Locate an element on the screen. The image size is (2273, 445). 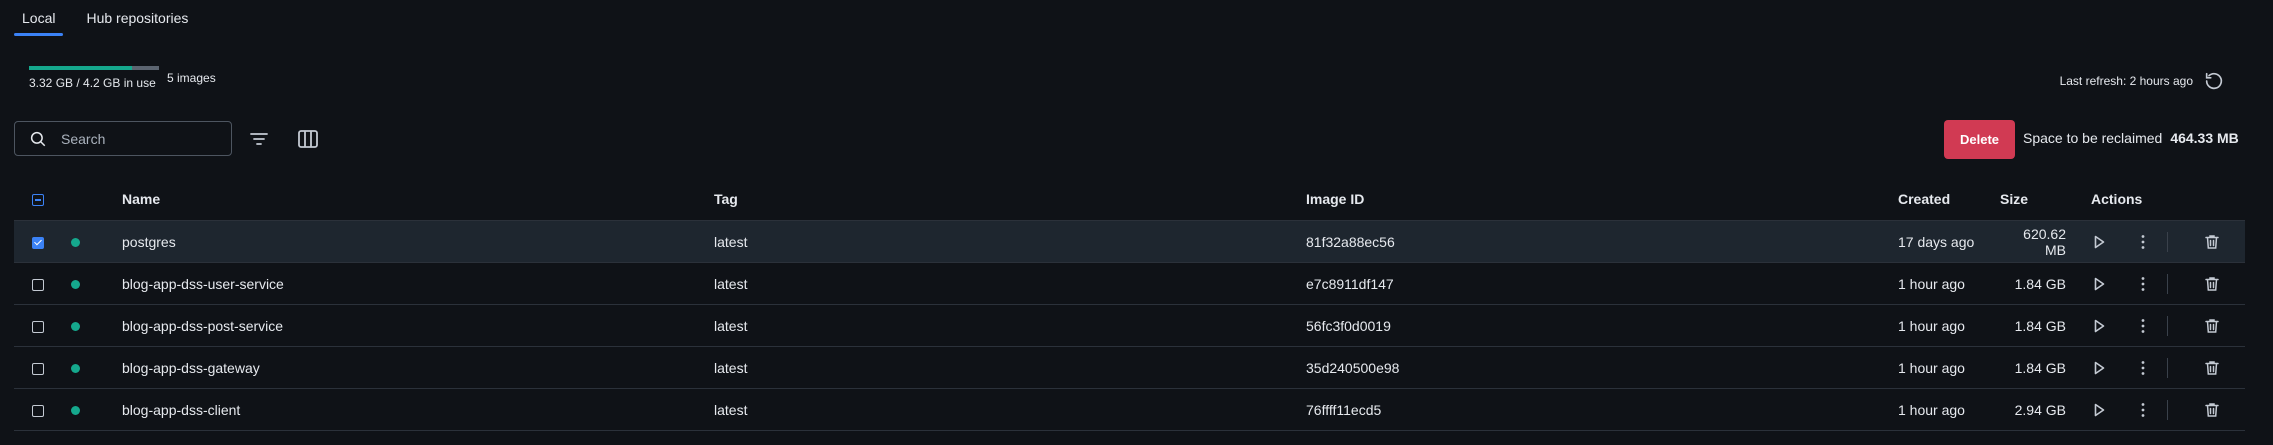
tab-bar: Local Hub repositories is located at coordinates (112, 18).